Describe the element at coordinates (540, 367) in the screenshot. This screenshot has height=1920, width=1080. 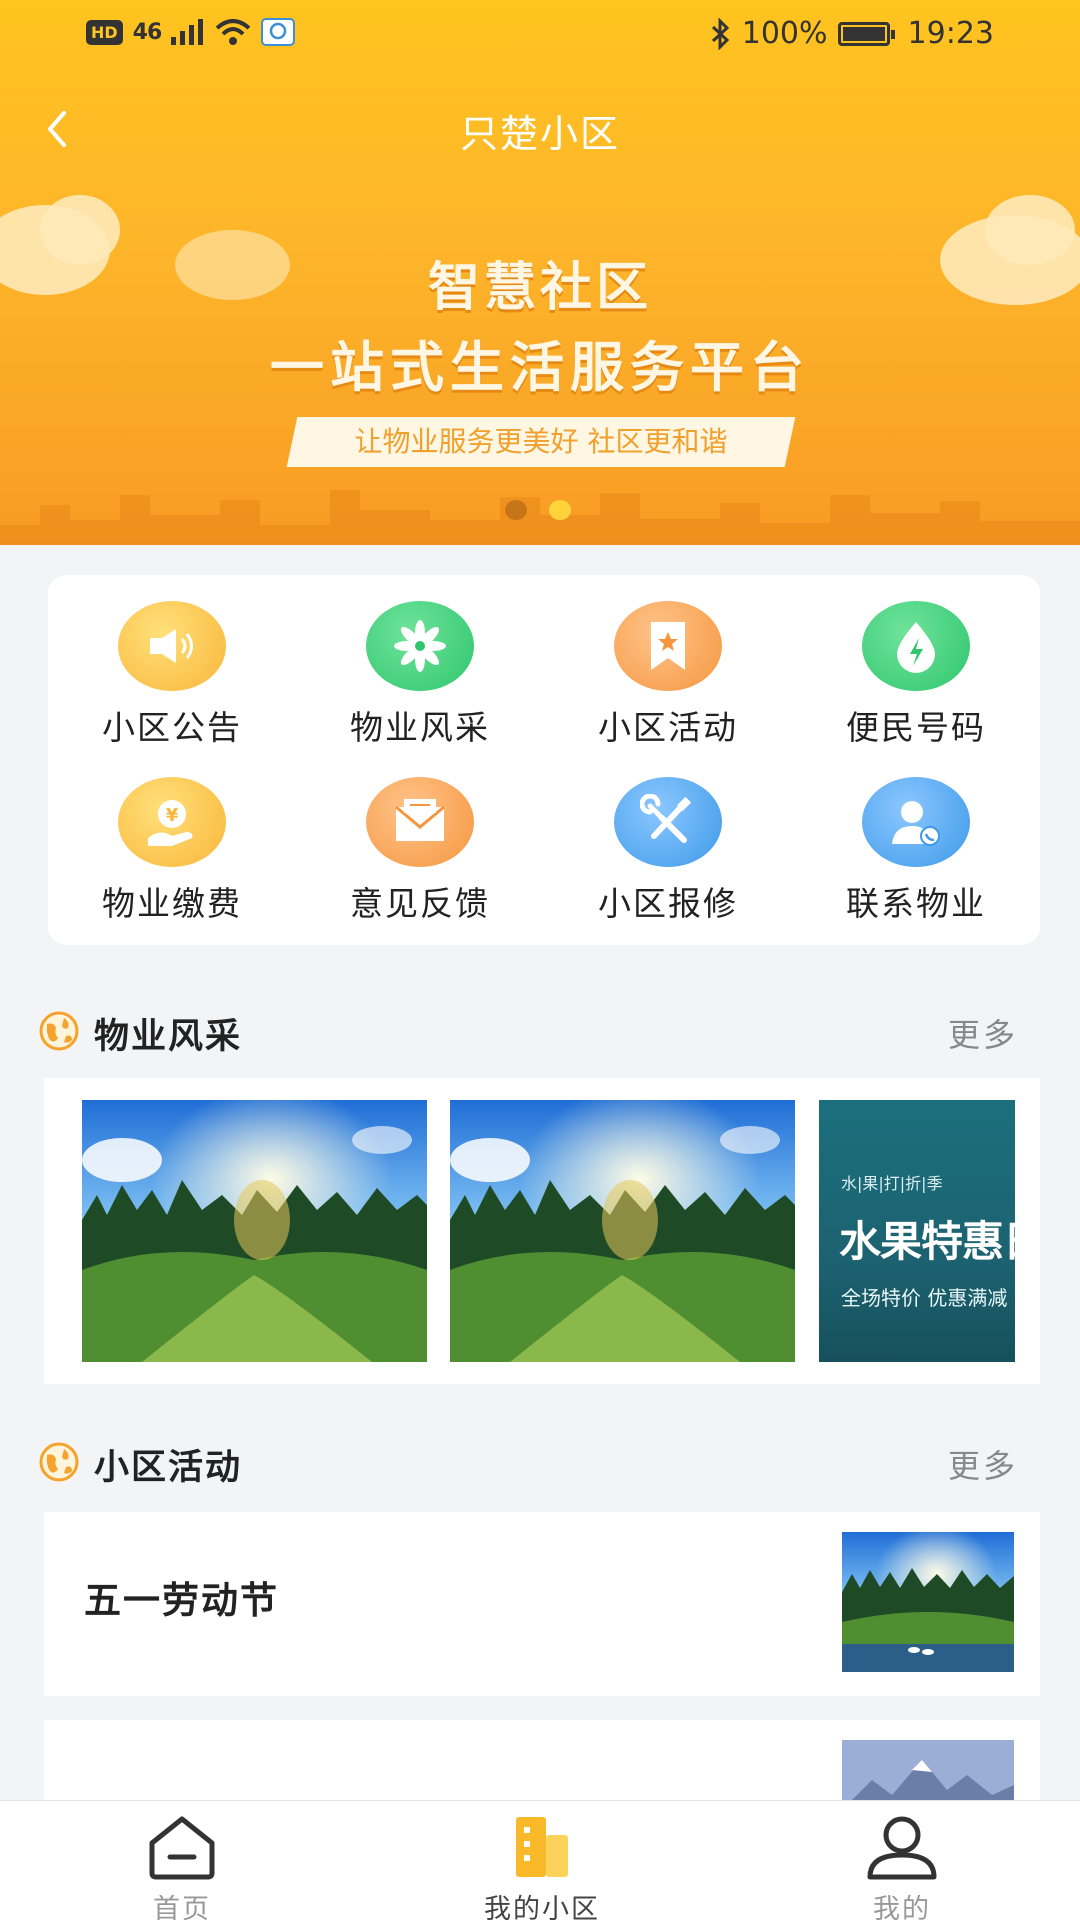
I see `banner-subheadline: 一站式生活服务平台` at that location.